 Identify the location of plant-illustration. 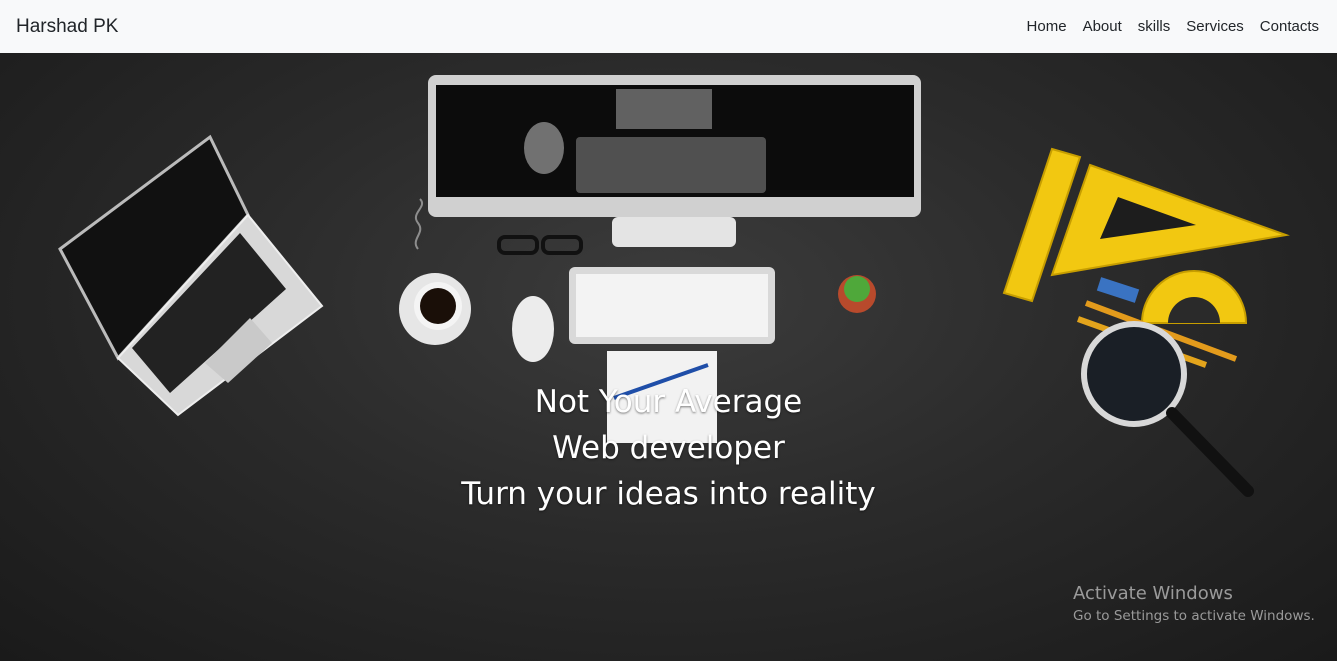
(857, 294).